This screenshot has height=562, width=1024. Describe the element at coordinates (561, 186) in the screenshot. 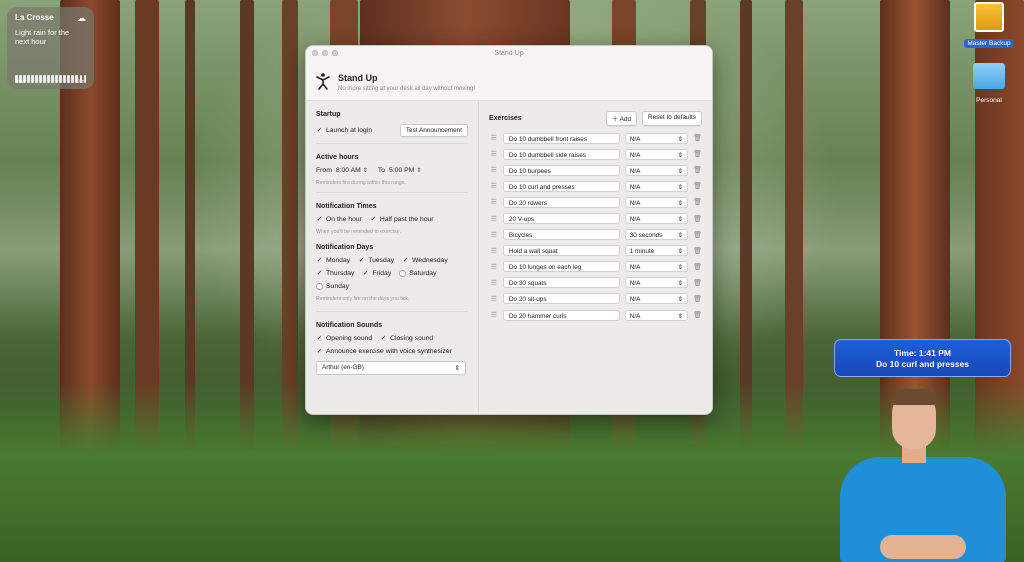

I see `exercise-name-field: Do 10 curl and presses` at that location.